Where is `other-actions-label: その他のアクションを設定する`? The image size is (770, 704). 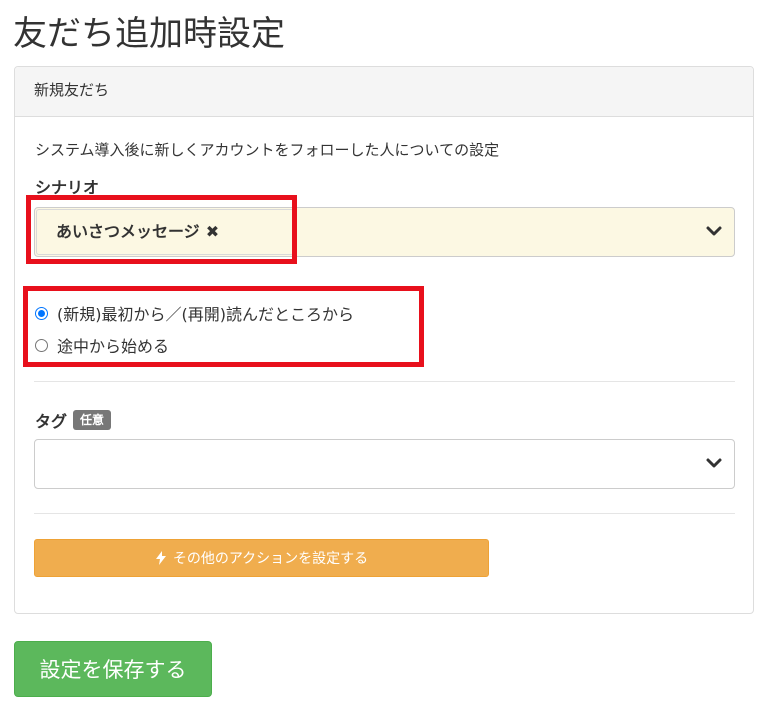
other-actions-label: その他のアクションを設定する is located at coordinates (270, 559).